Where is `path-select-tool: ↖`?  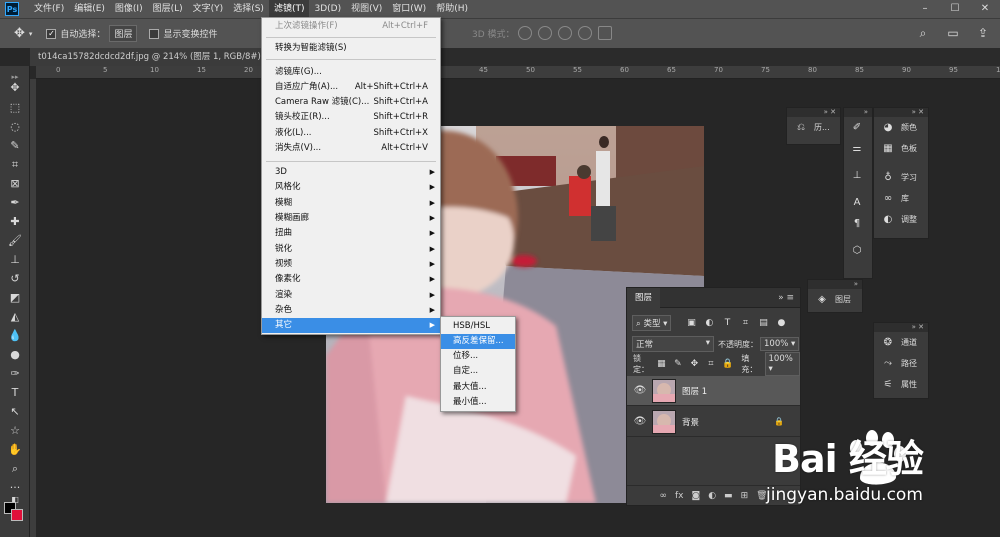 path-select-tool: ↖ is located at coordinates (15, 411).